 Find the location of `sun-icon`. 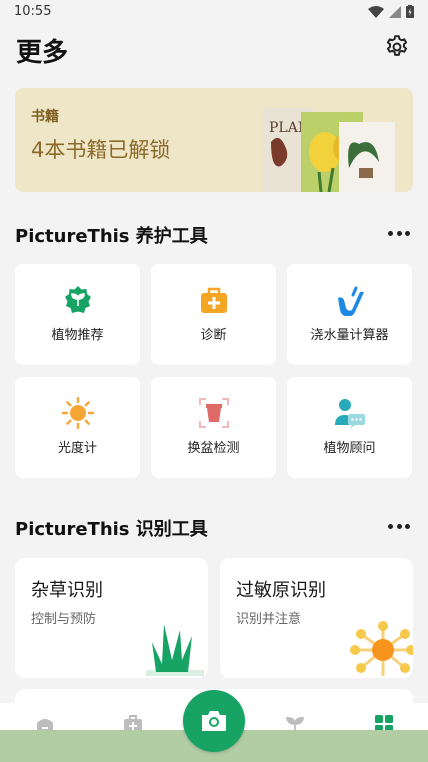

sun-icon is located at coordinates (77, 413).